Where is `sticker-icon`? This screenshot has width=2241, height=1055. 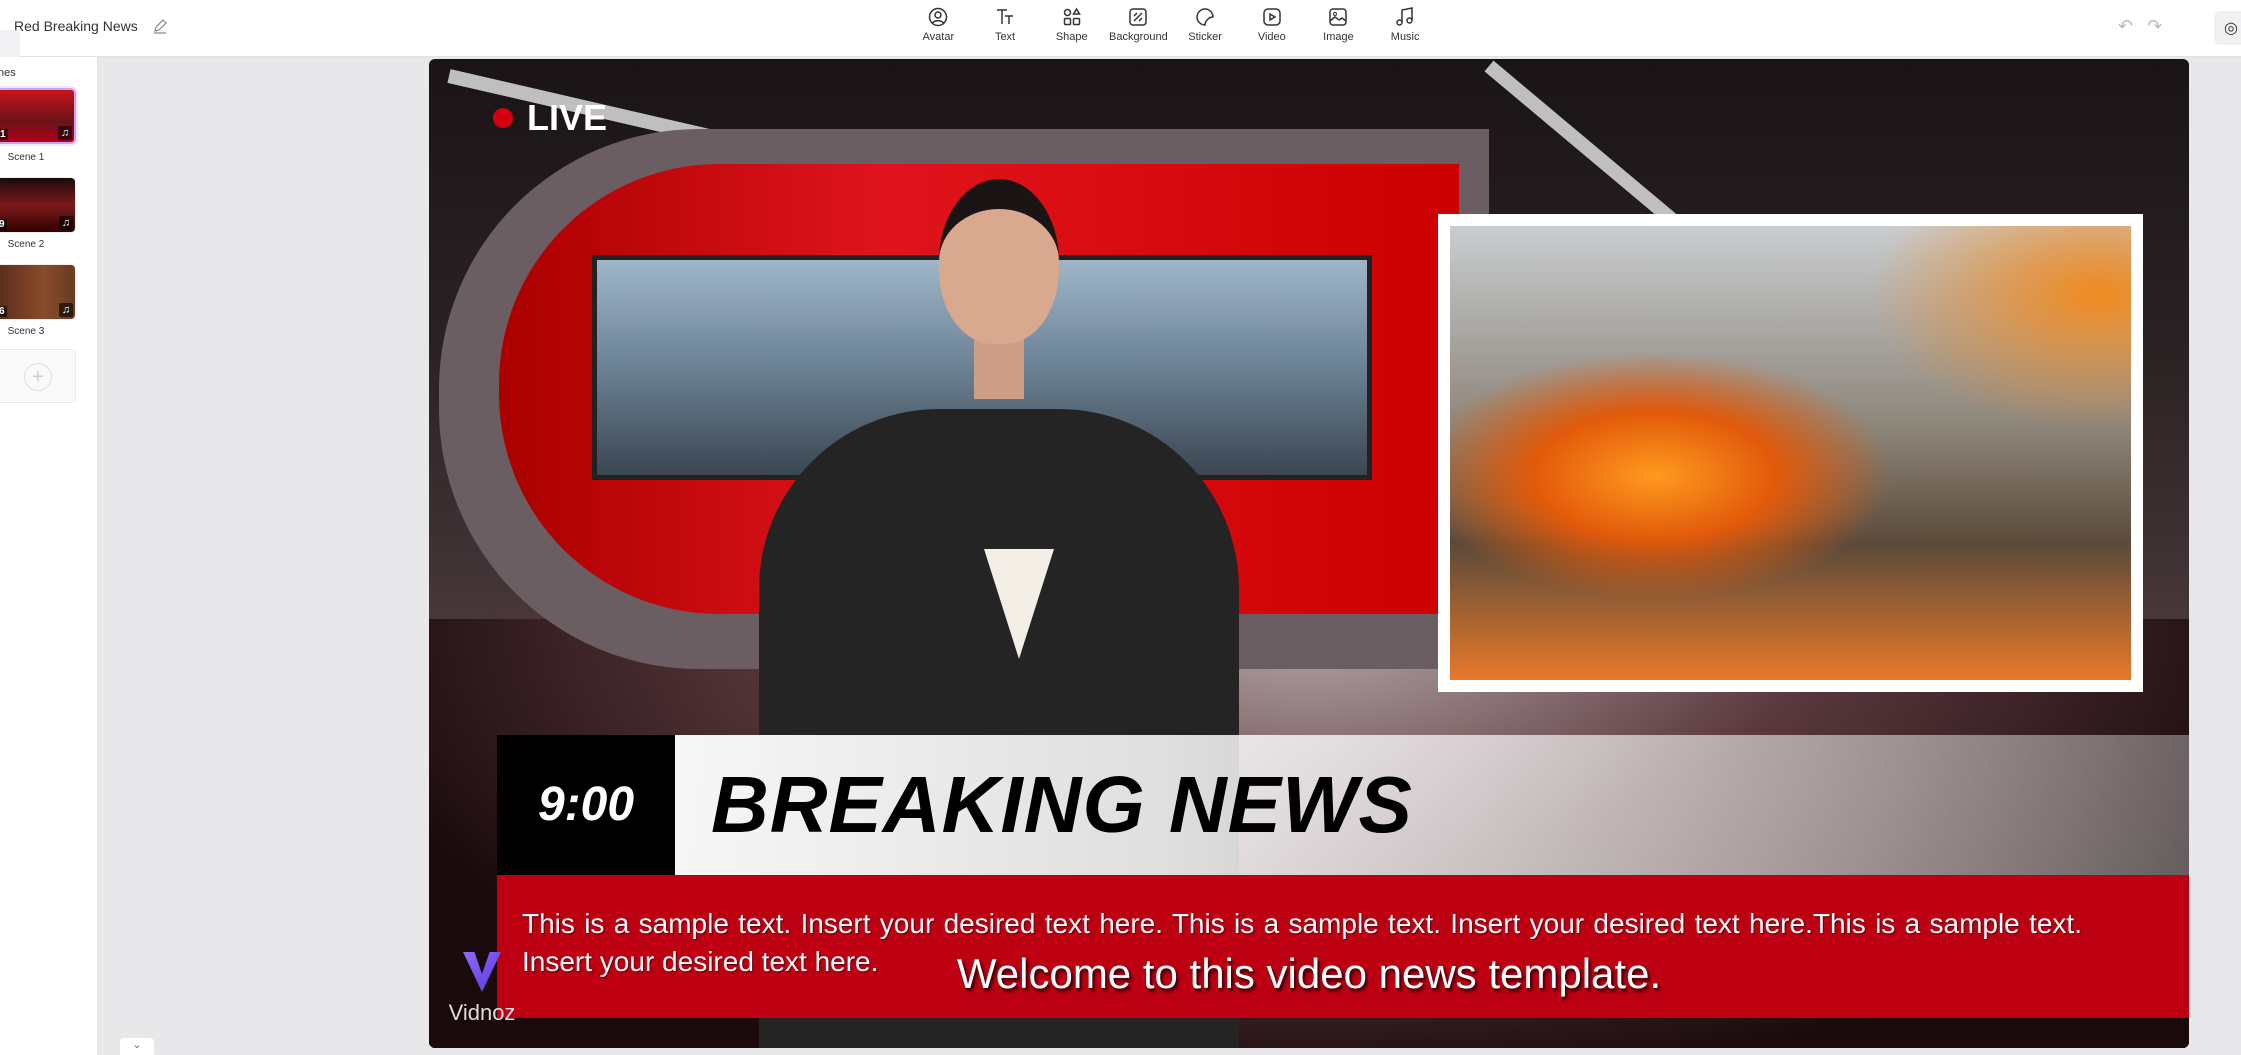
sticker-icon is located at coordinates (1205, 17).